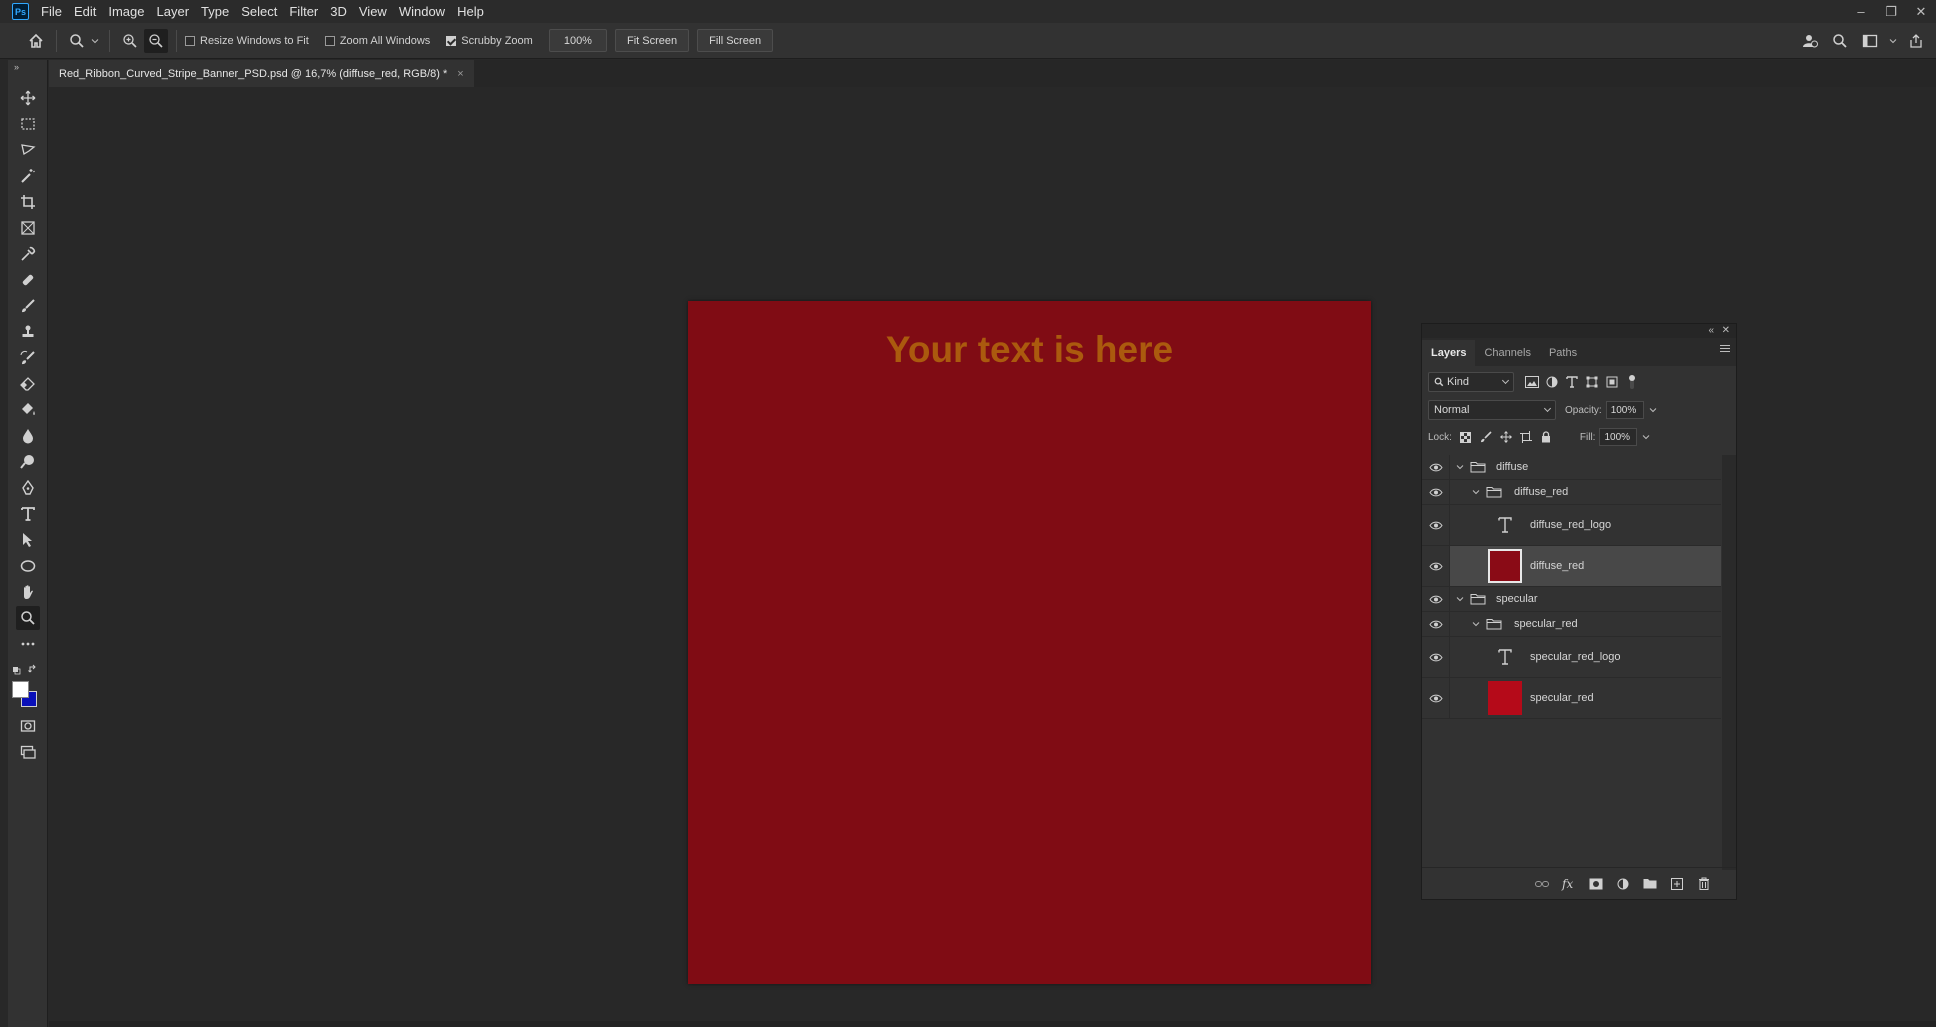  Describe the element at coordinates (1618, 437) in the screenshot. I see `fill-input: 100%` at that location.